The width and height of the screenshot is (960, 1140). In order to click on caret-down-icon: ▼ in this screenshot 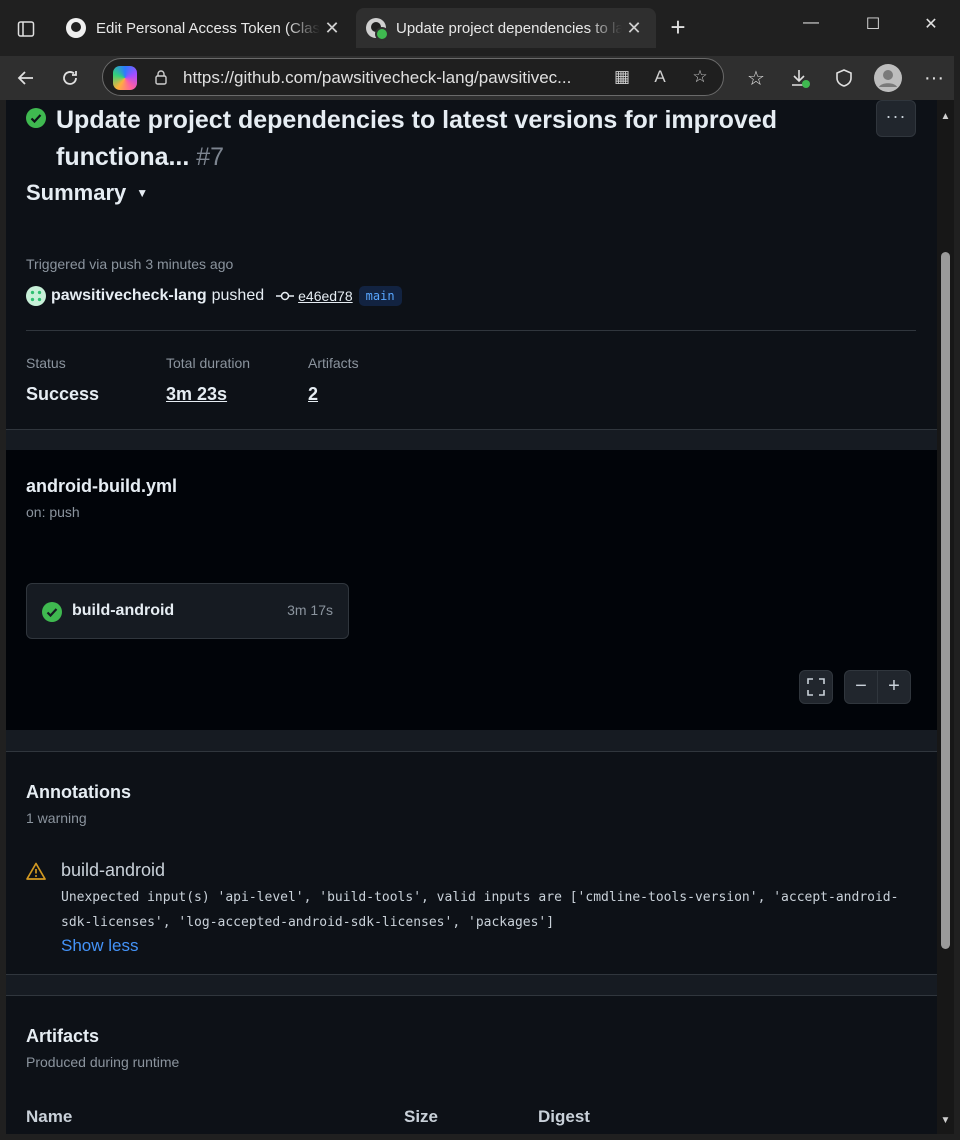, I will do `click(142, 193)`.